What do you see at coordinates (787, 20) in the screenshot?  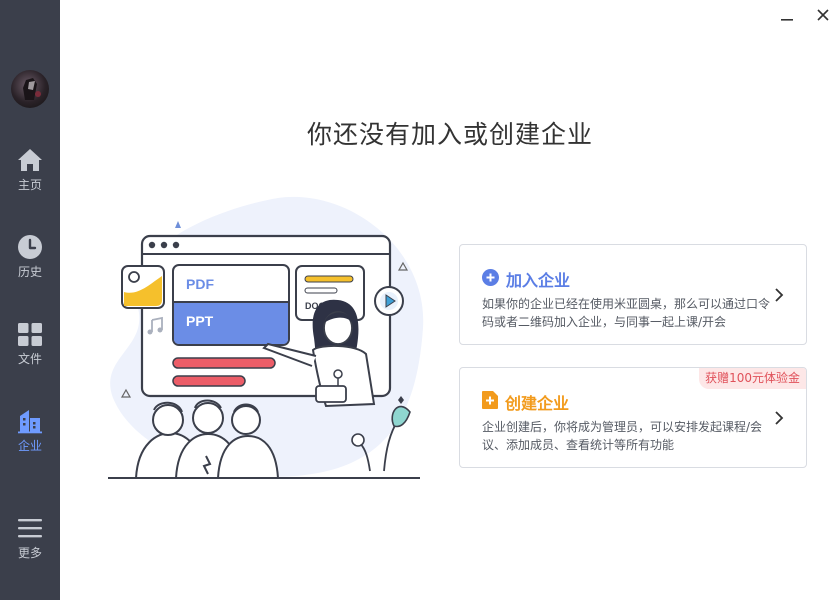 I see `minimize-icon` at bounding box center [787, 20].